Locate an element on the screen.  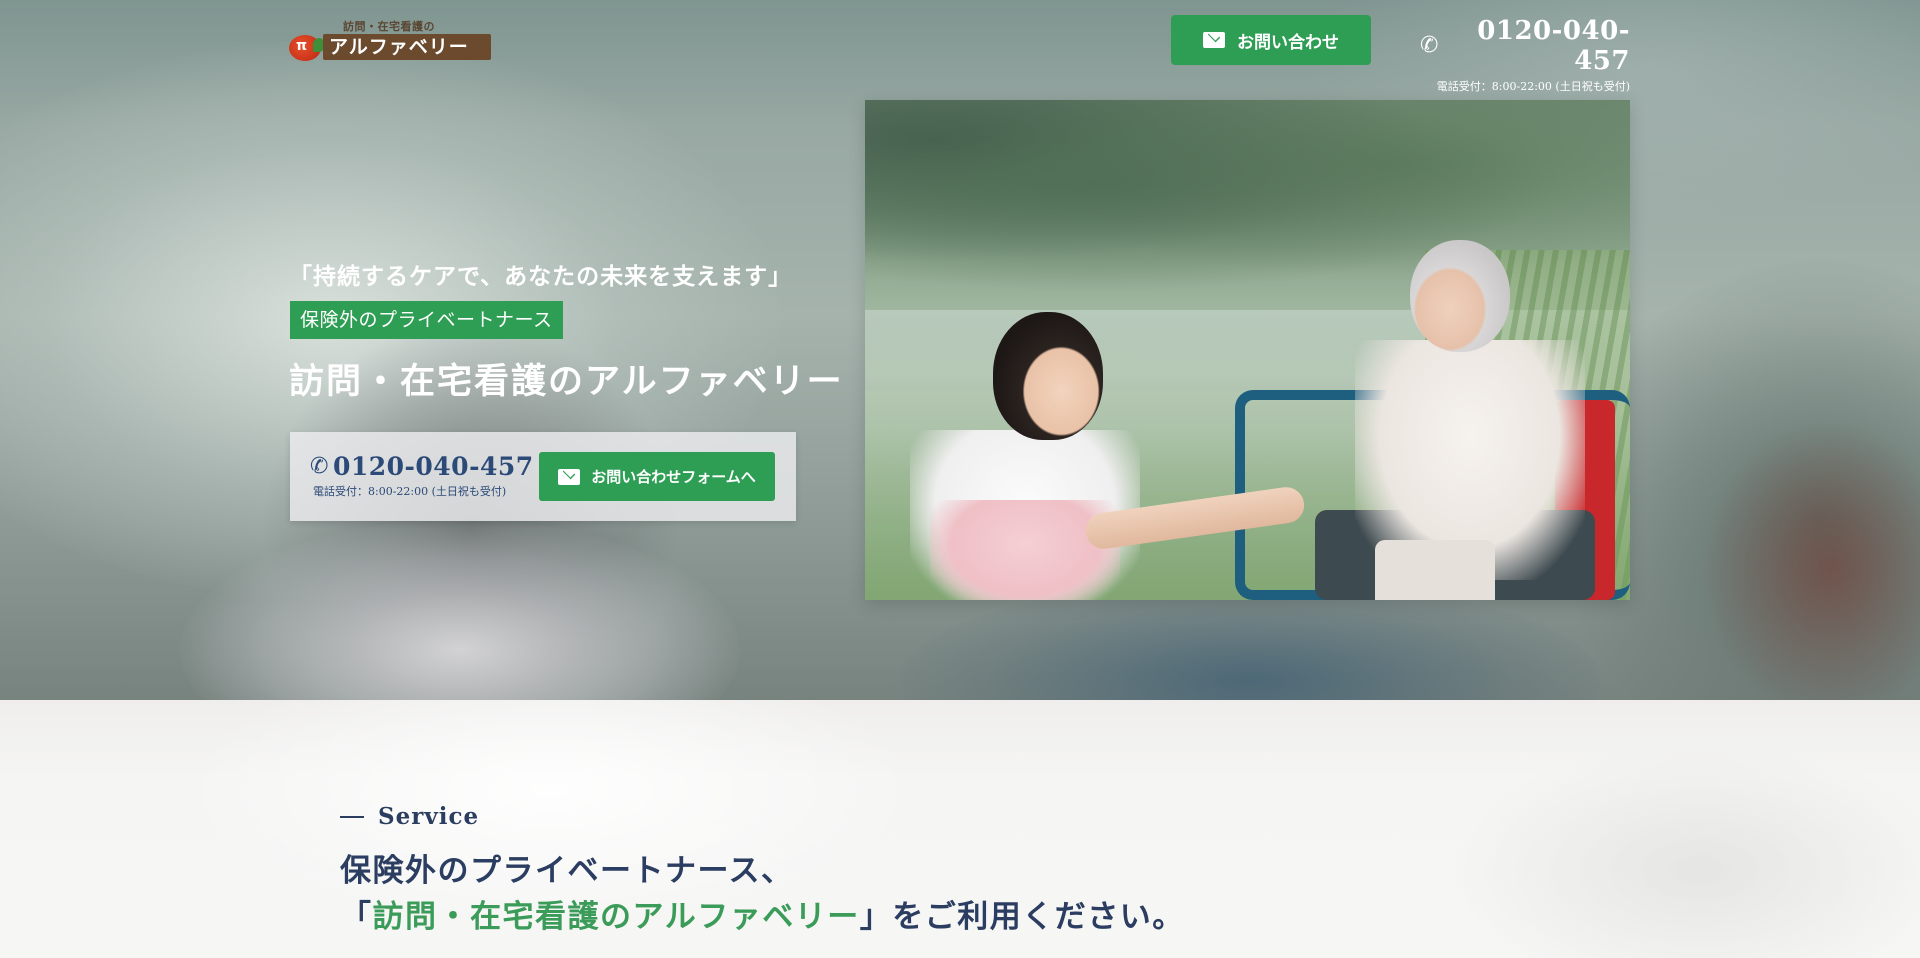
hero-tagline: 「持続するケアで、あなたの未来を支えます」 is located at coordinates (541, 276).